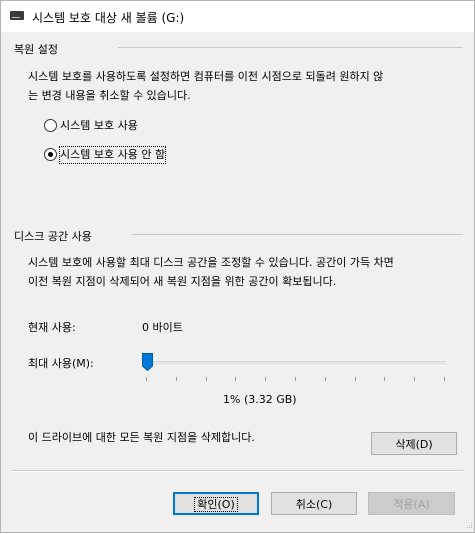 The image size is (475, 534). Describe the element at coordinates (147, 362) in the screenshot. I see `max-usage-slider-thumb` at that location.